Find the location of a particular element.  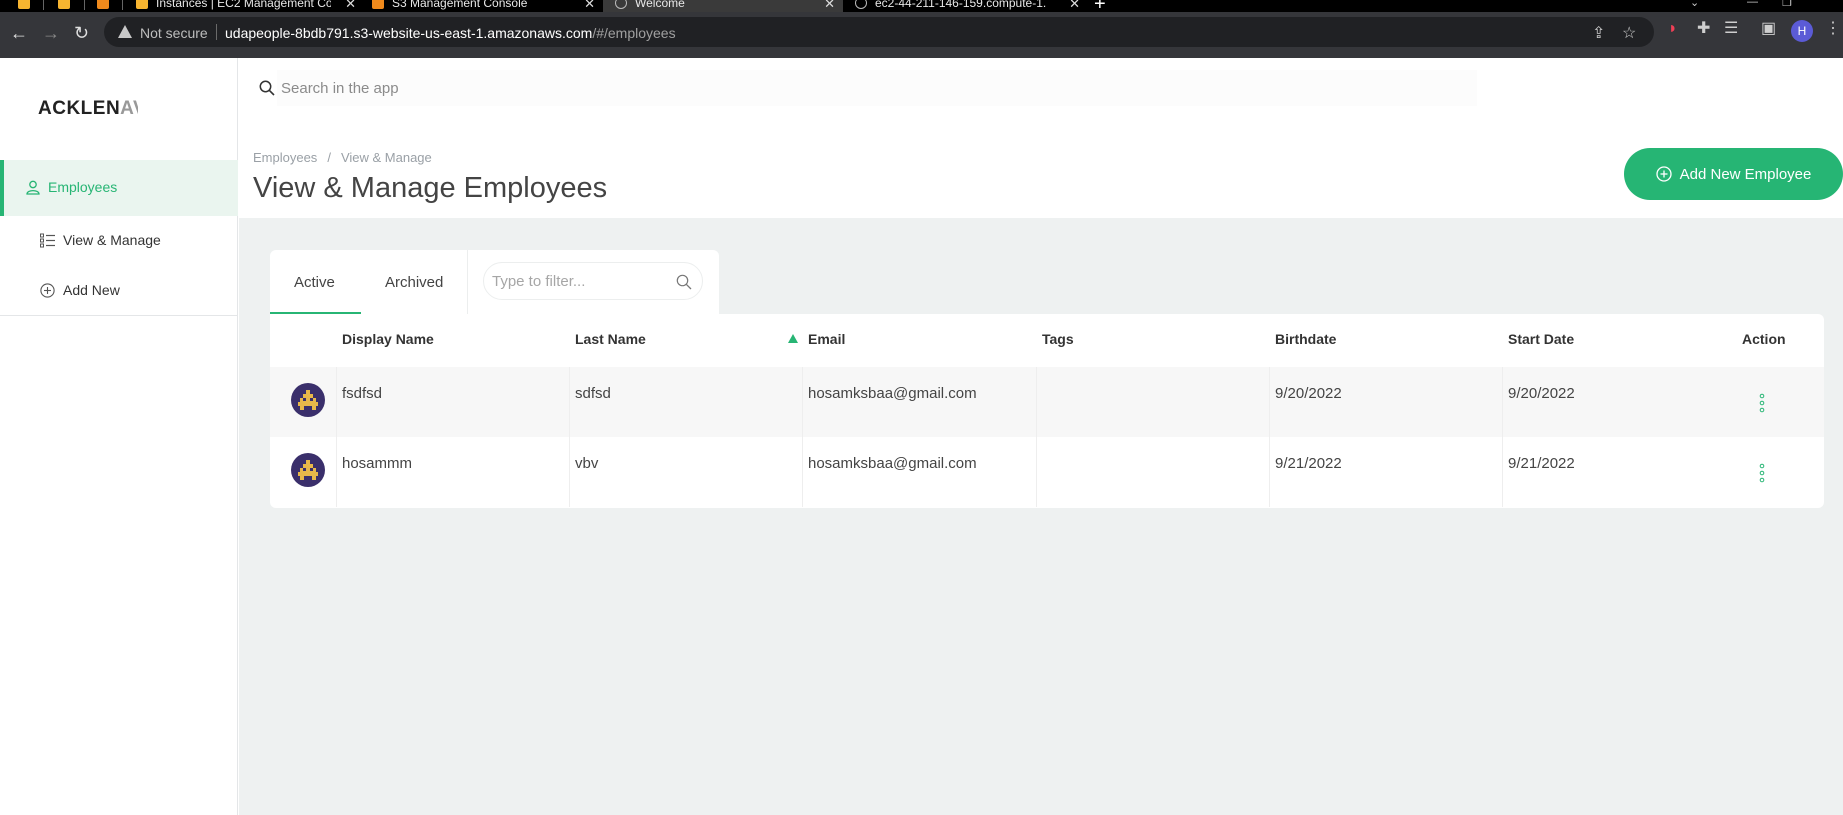

breadcrumb: Employees / View & Manage is located at coordinates (342, 157).